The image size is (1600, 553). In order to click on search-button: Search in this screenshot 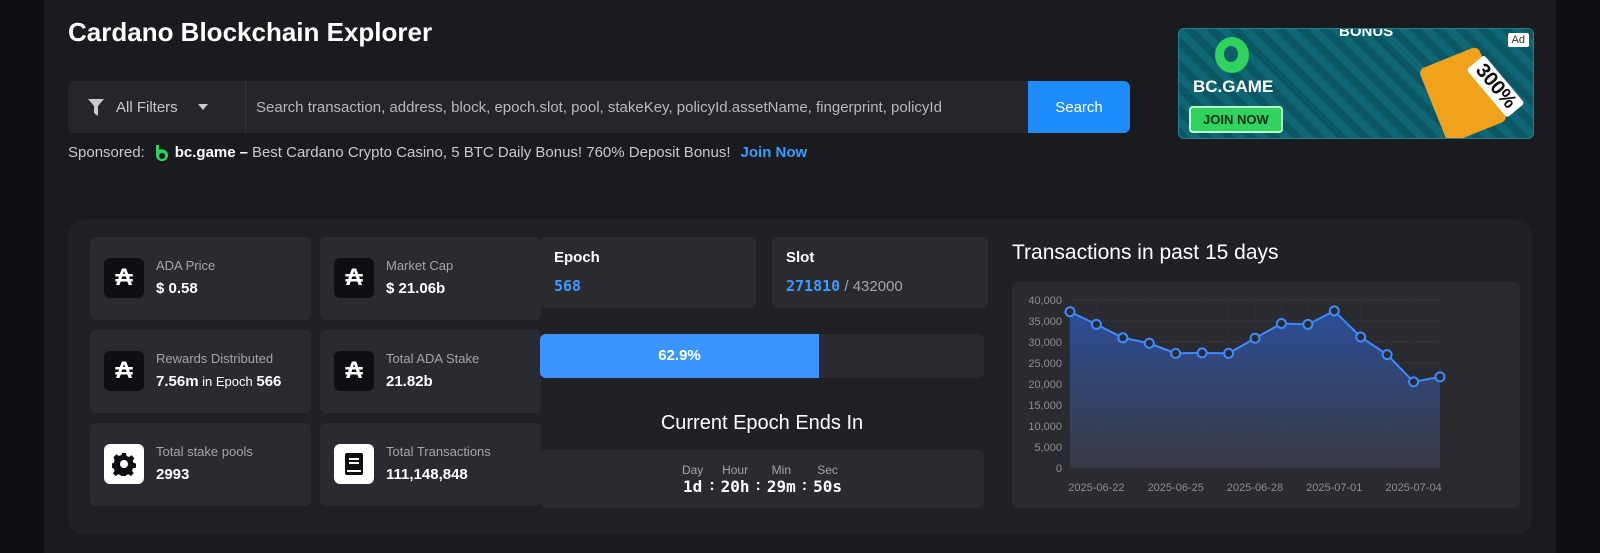, I will do `click(1079, 107)`.